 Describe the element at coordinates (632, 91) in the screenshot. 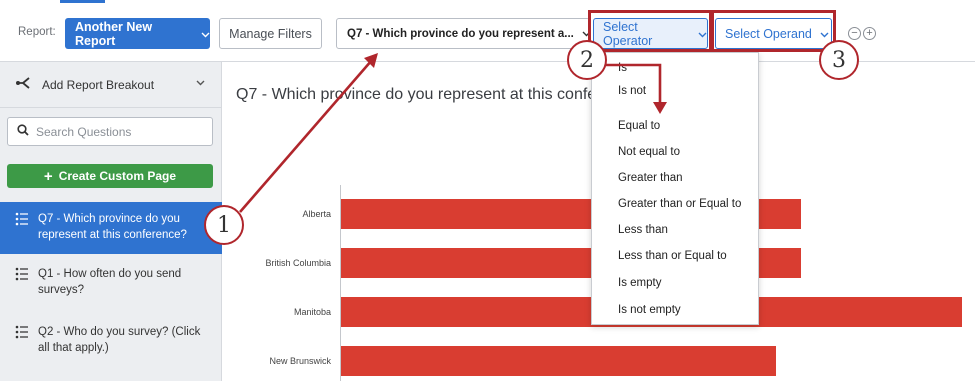

I see `operator-option: Is not` at that location.